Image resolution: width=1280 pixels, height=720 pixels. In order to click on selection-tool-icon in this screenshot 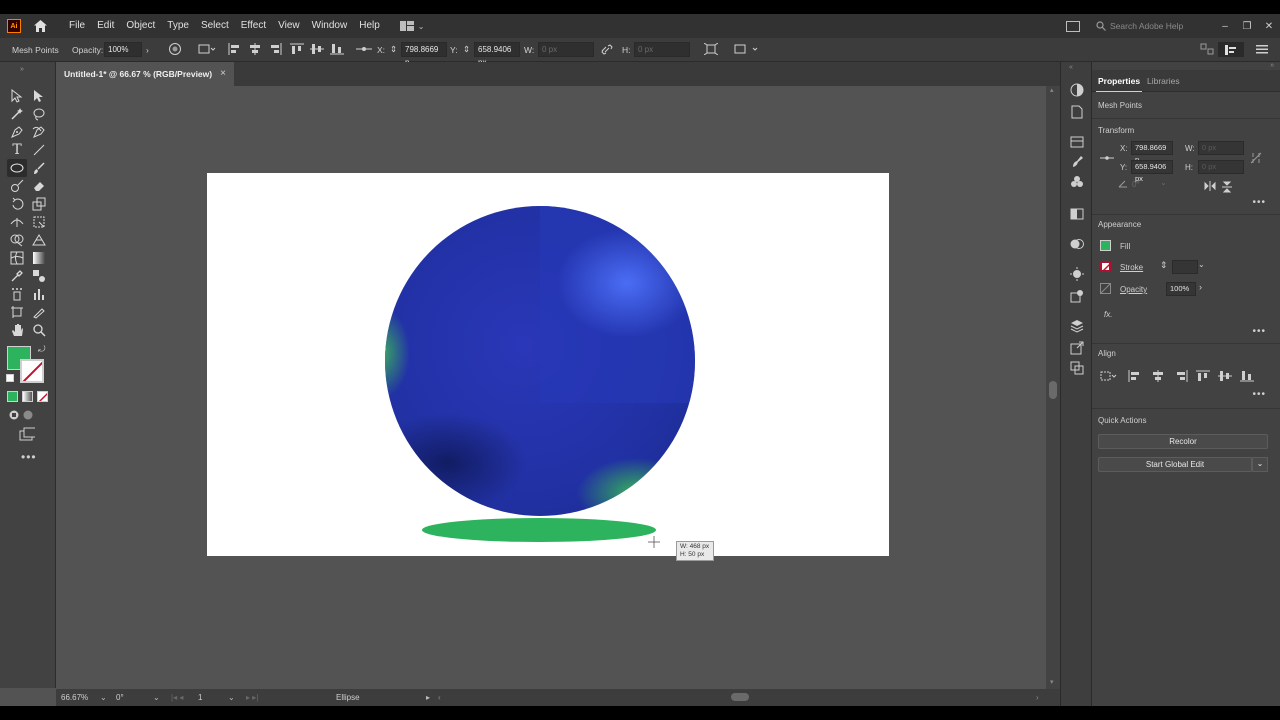, I will do `click(17, 96)`.